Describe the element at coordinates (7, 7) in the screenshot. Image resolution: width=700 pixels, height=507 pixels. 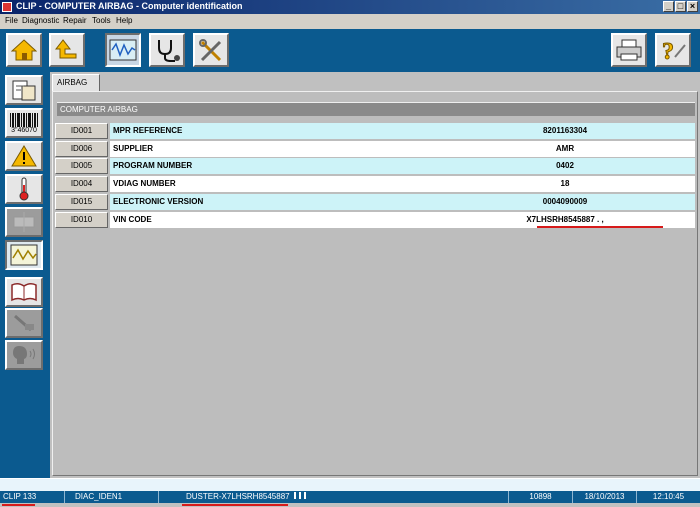
I see `app-icon` at that location.